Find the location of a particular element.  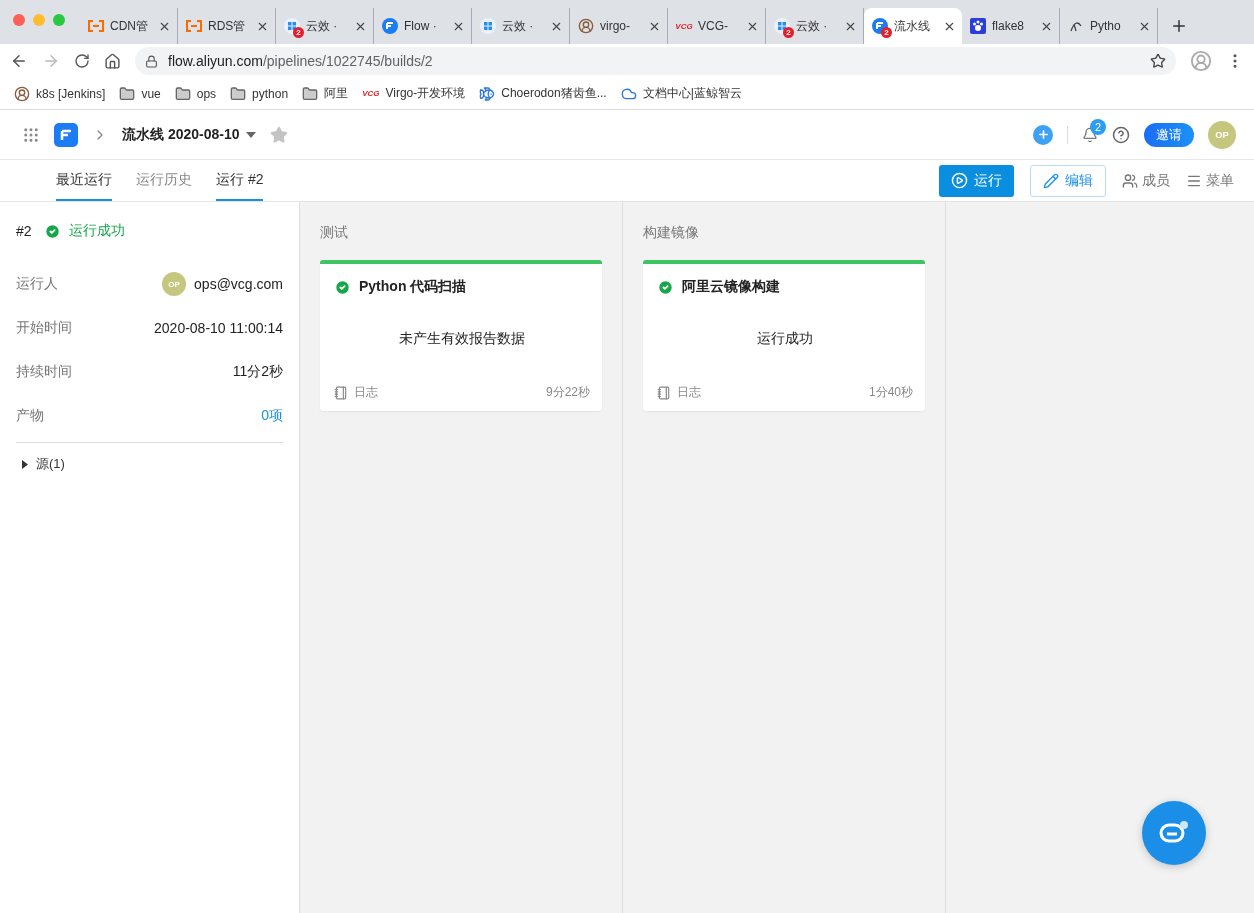

menu-button: 菜单 is located at coordinates (1210, 180).